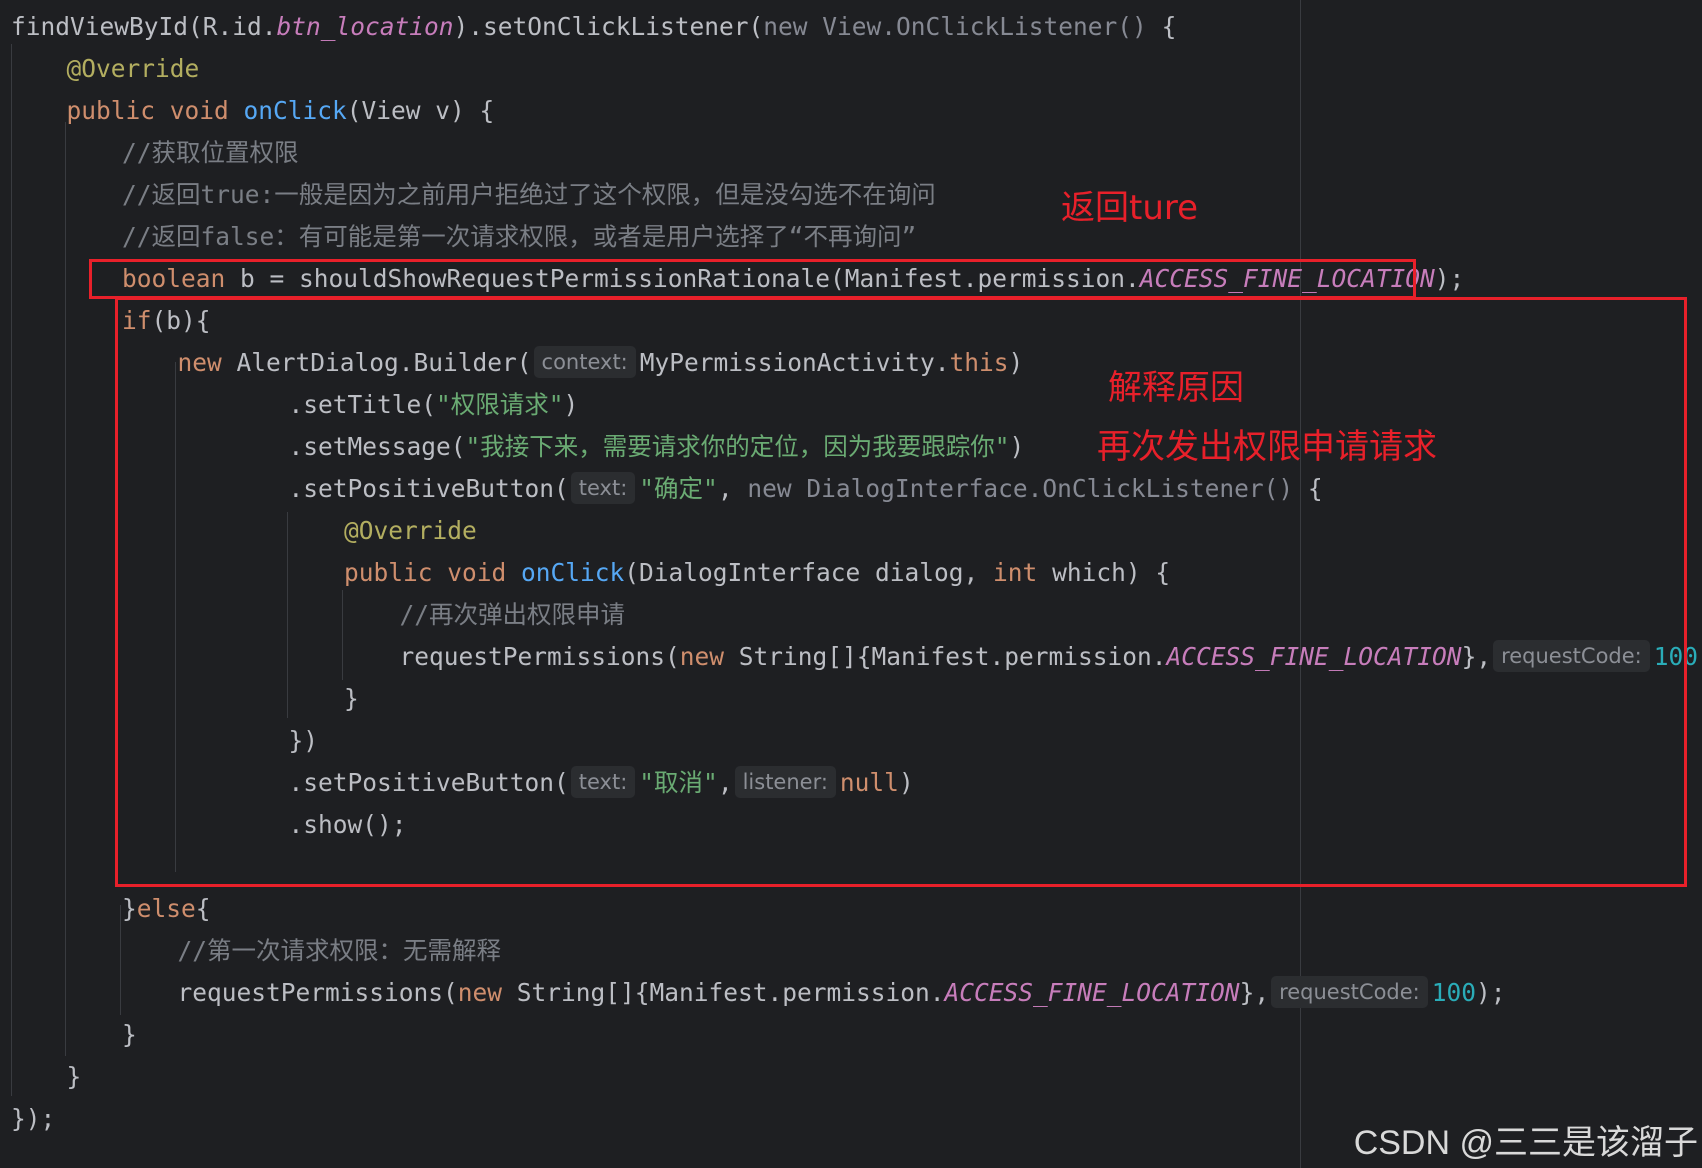 The width and height of the screenshot is (1702, 1168). Describe the element at coordinates (144, 26) in the screenshot. I see `code-token: findViewById(R.id.` at that location.